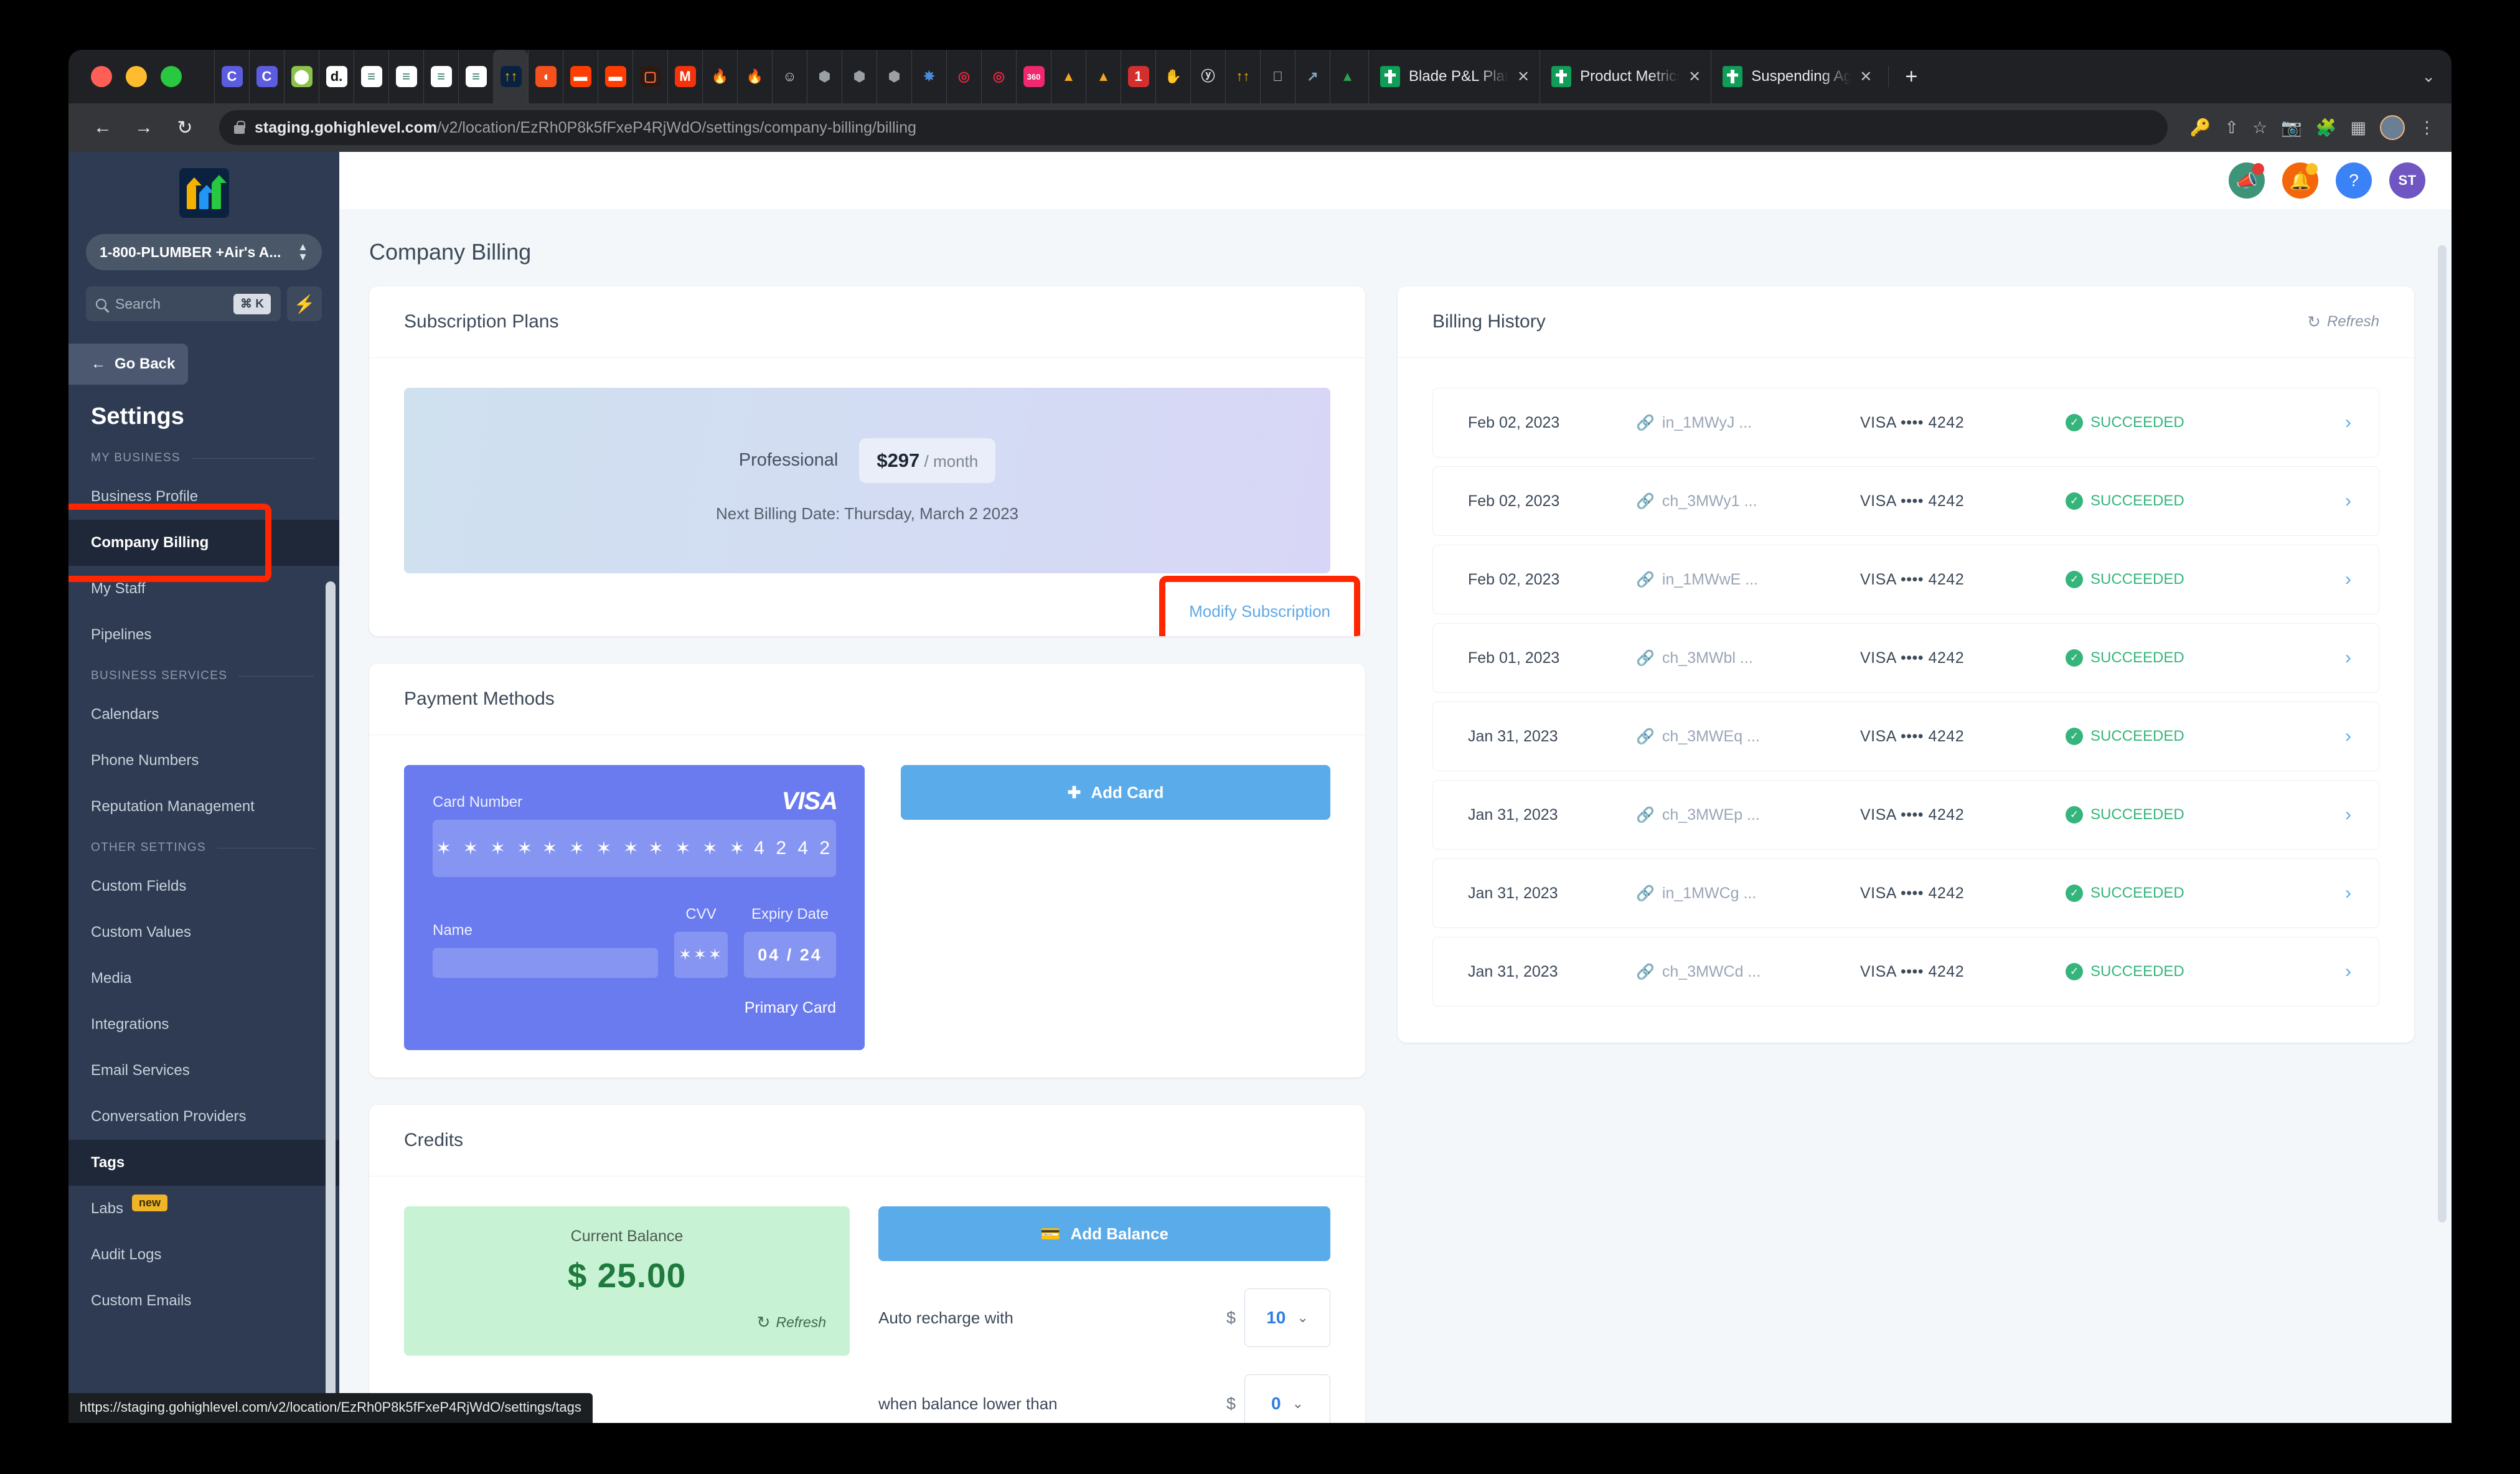  I want to click on sidebar-item-company-billing: Company Billing, so click(203, 543).